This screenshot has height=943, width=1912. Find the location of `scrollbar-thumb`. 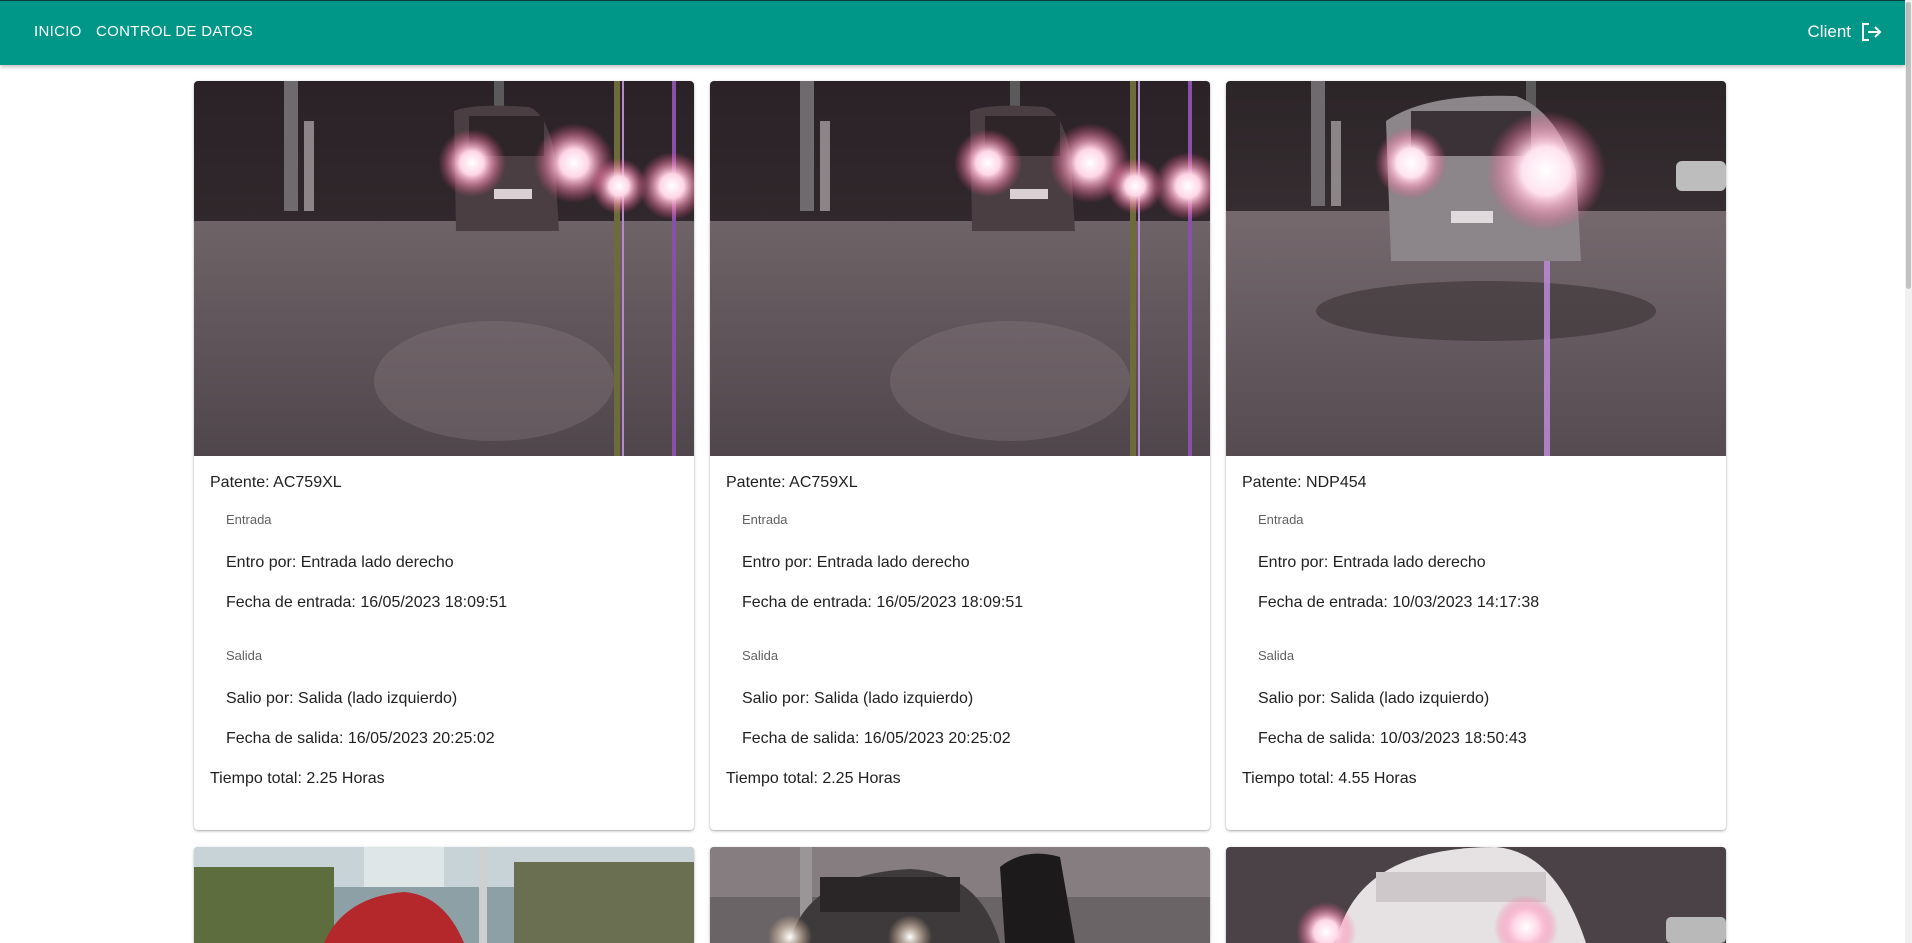

scrollbar-thumb is located at coordinates (1908, 145).